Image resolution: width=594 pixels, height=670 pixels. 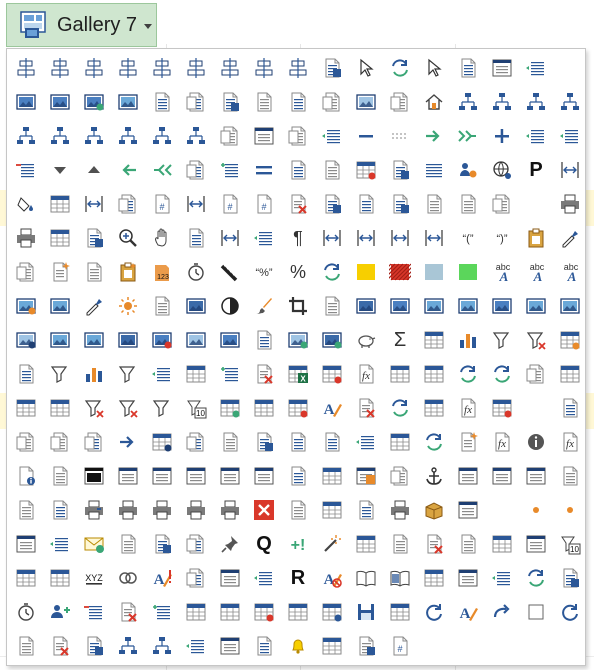 What do you see at coordinates (468, 612) in the screenshot?
I see `gallery-item: A` at bounding box center [468, 612].